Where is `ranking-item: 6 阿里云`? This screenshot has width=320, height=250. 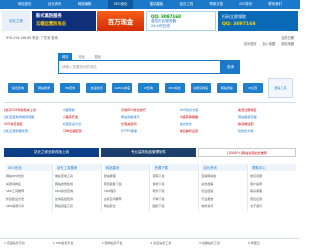 ranking-item: 6 阿里云 is located at coordinates (272, 244).